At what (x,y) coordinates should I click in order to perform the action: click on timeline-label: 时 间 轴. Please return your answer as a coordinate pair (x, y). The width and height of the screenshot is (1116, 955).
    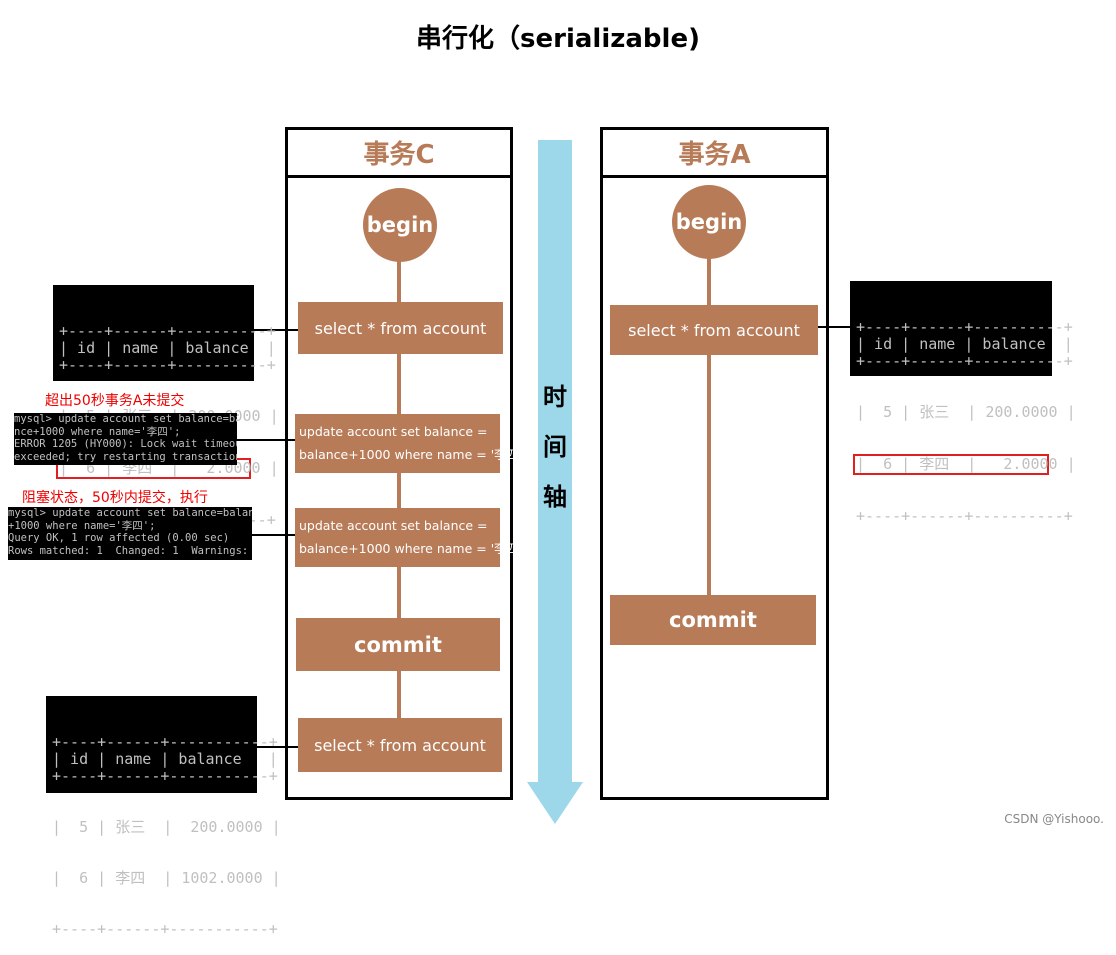
    Looking at the image, I should click on (555, 447).